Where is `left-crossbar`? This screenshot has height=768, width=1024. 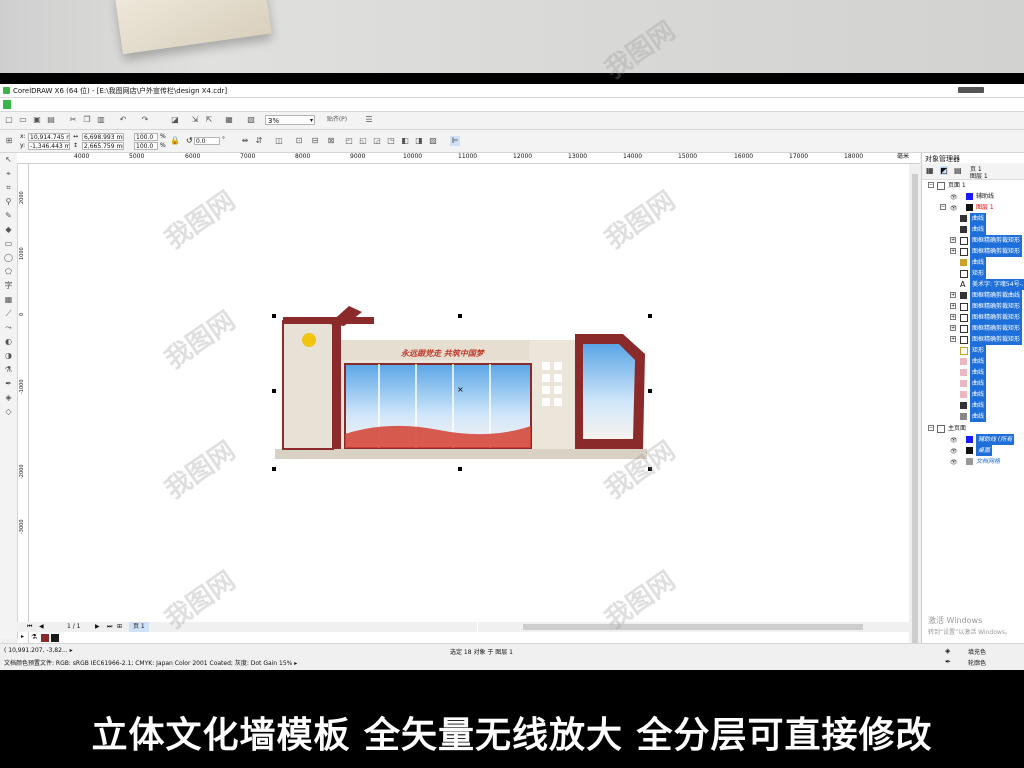 left-crossbar is located at coordinates (328, 320).